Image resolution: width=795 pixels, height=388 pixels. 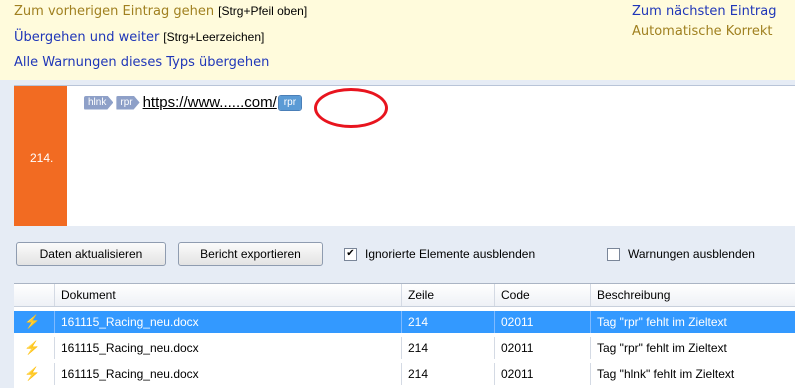 I want to click on segment-text: hlnk rpr https://www......com/ rpr, so click(x=194, y=102).